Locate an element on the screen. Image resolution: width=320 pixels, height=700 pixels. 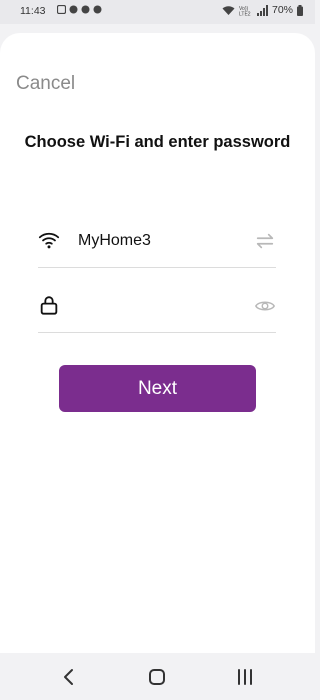
password-field is located at coordinates (157, 305).